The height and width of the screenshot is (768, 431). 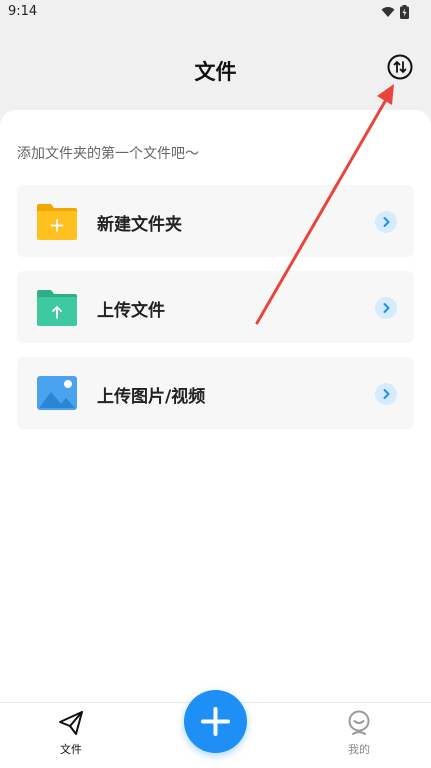 What do you see at coordinates (215, 13) in the screenshot?
I see `status-bar: 9:14` at bounding box center [215, 13].